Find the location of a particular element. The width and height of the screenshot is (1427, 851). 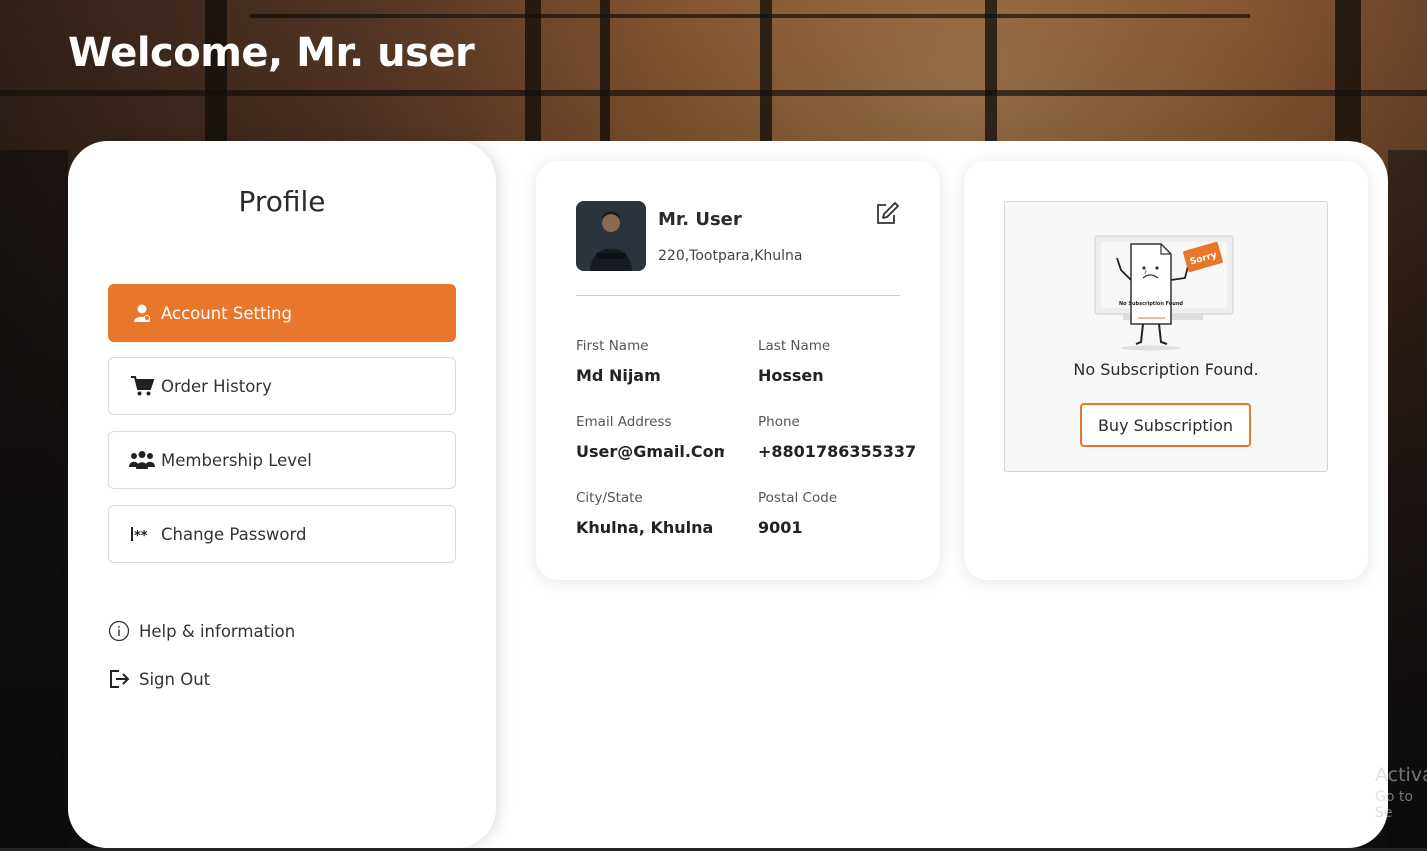

profile-name: Mr. User is located at coordinates (700, 219).